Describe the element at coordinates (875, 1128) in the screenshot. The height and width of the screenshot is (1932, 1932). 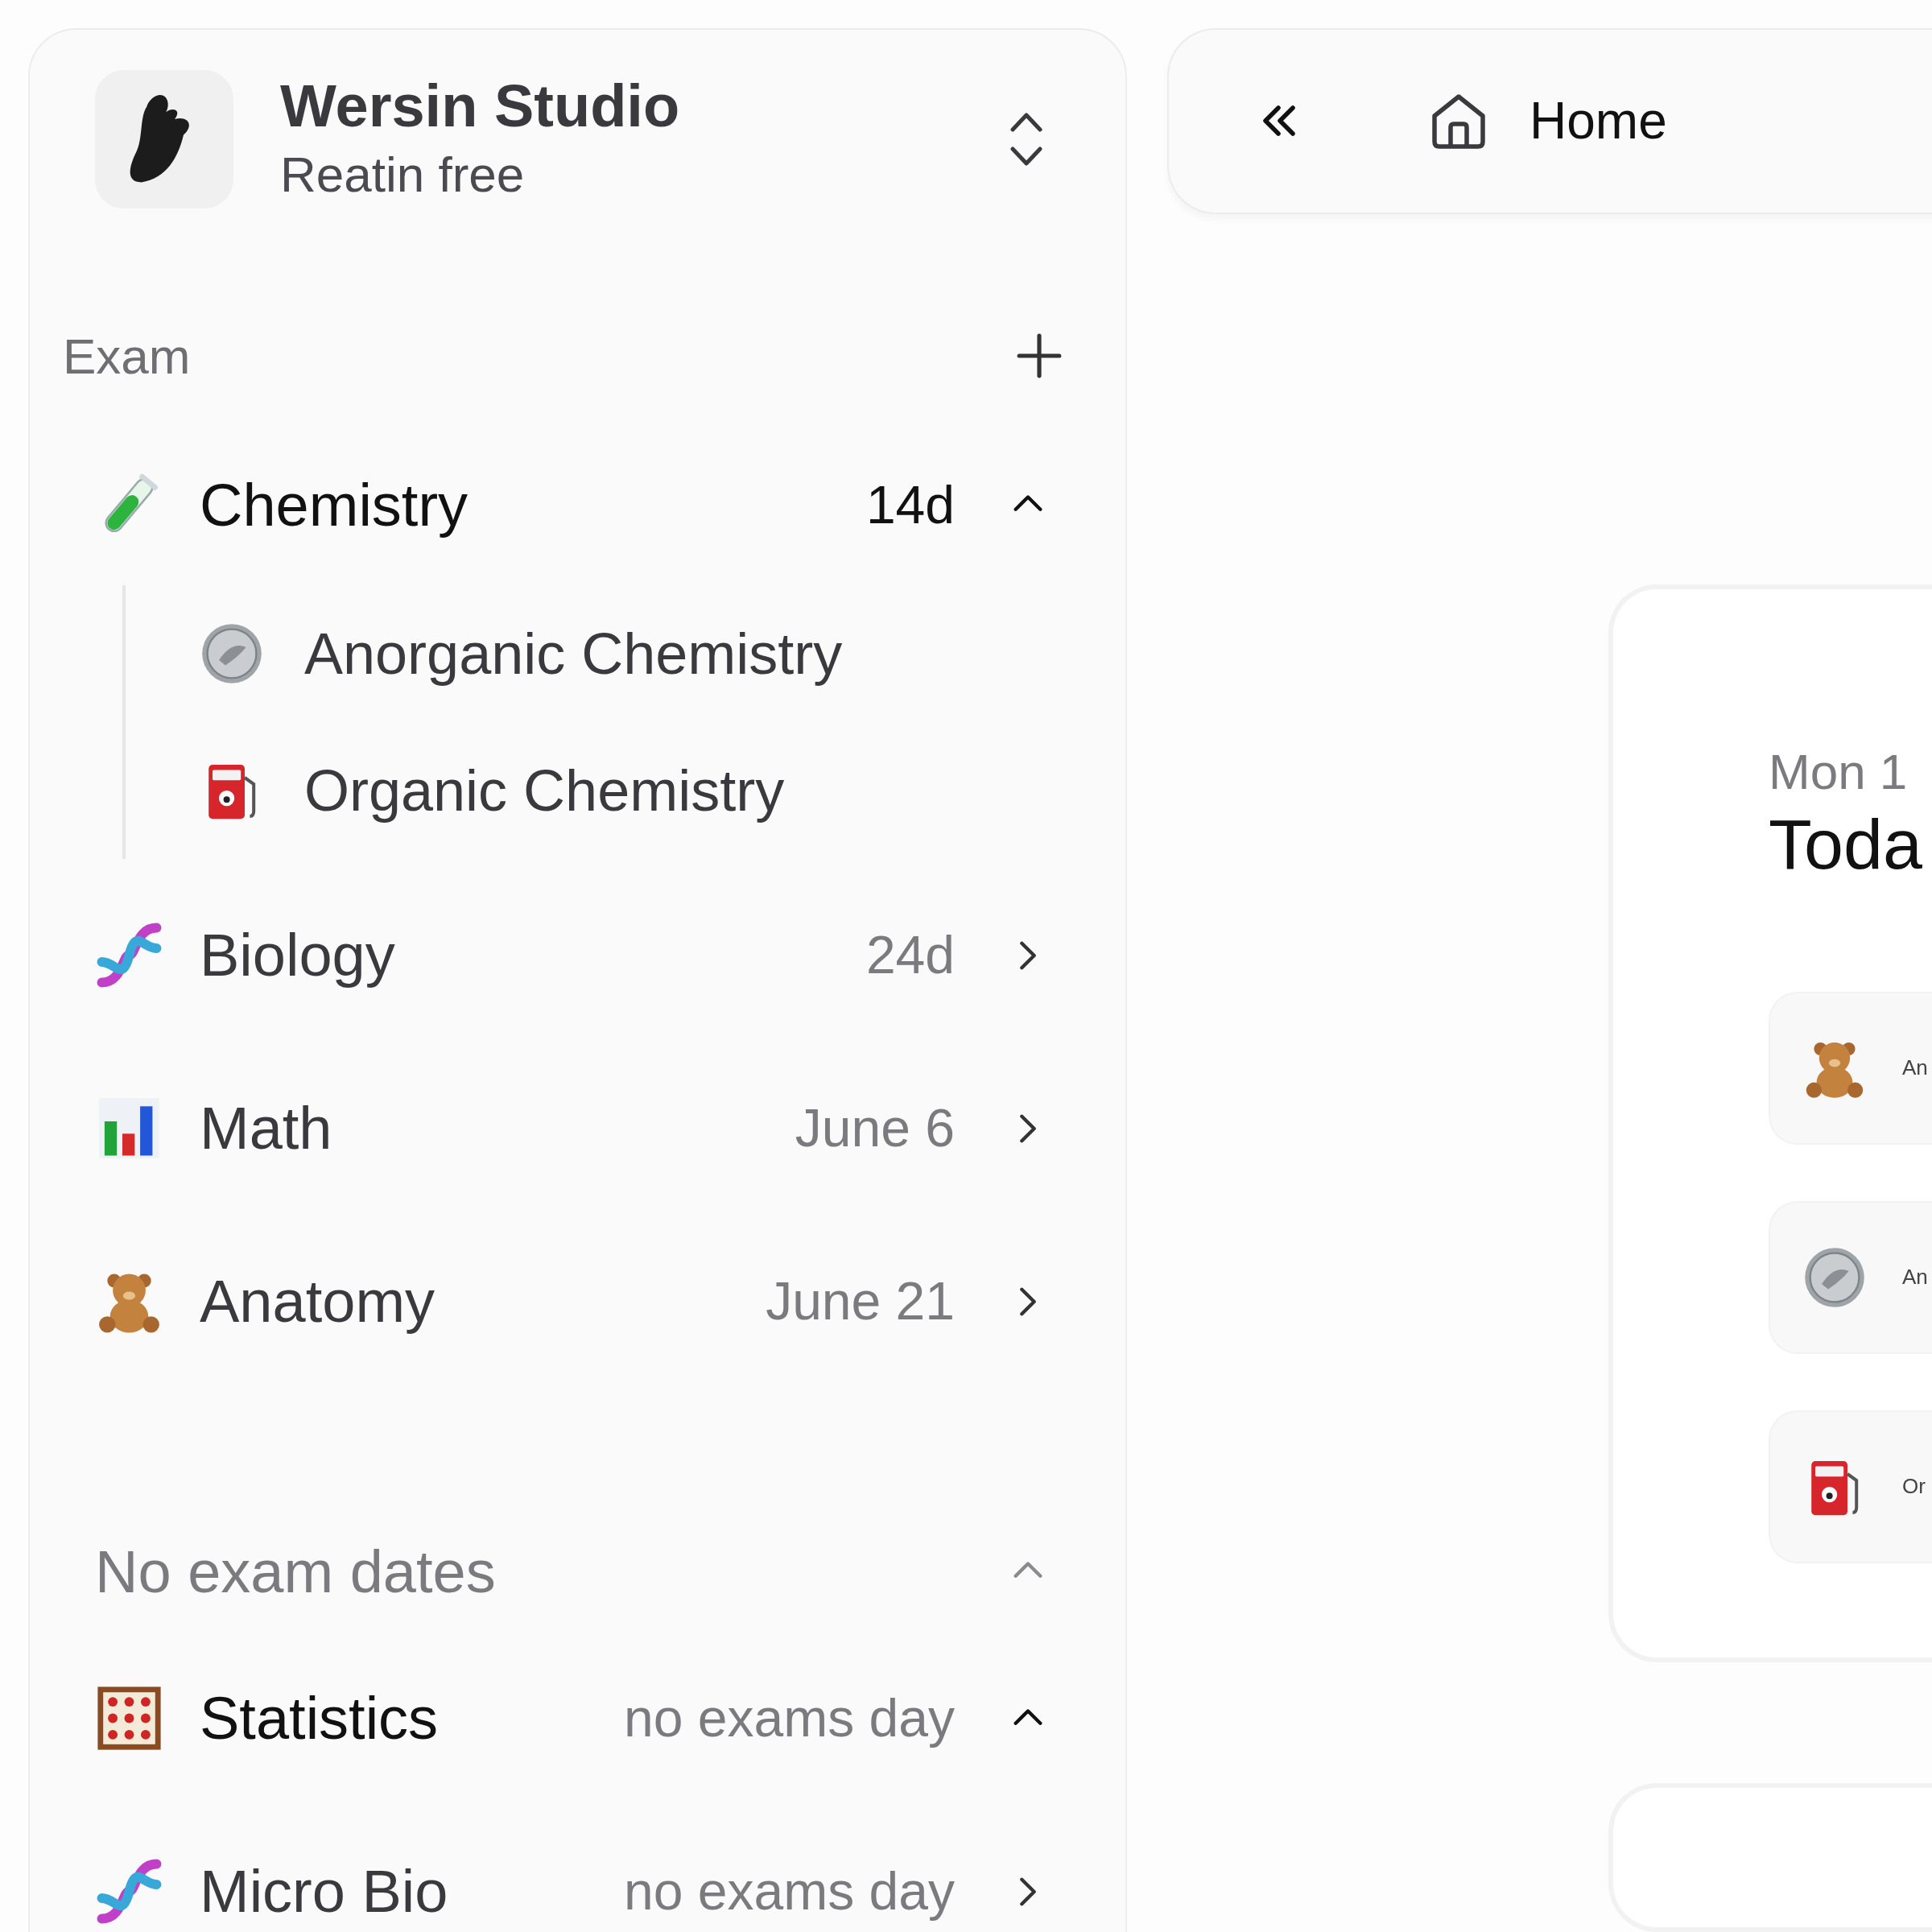
I see `due-label: June 6` at that location.